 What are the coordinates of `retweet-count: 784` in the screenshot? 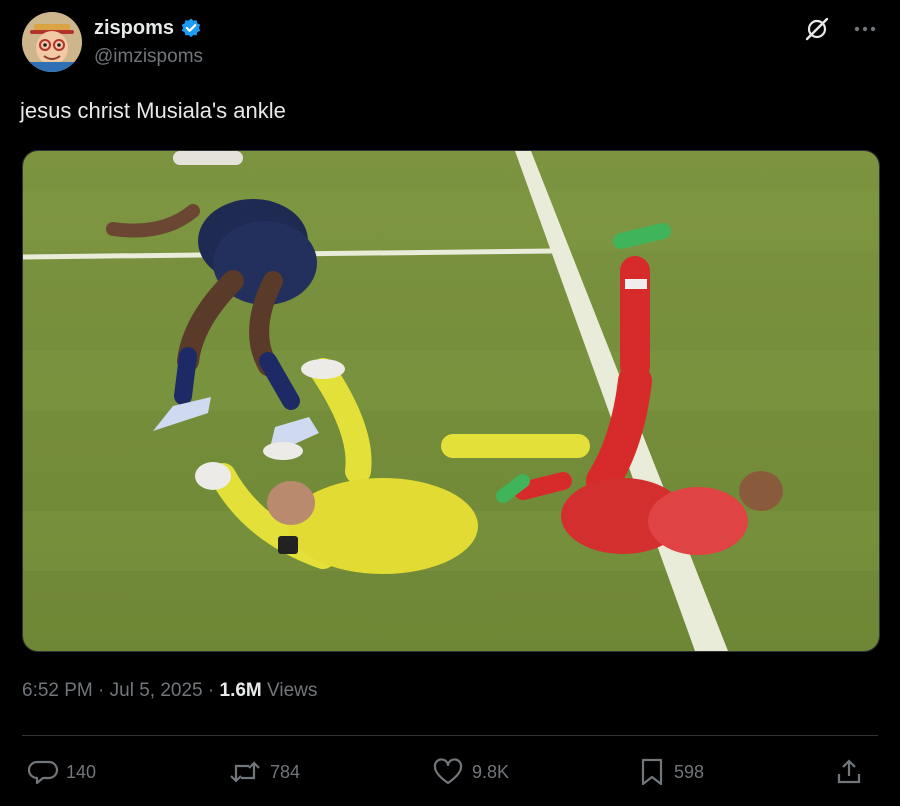 It's located at (285, 771).